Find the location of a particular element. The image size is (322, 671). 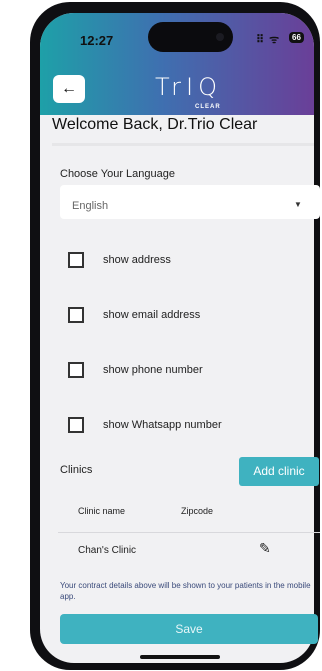

checkbox-show-address is located at coordinates (76, 260).